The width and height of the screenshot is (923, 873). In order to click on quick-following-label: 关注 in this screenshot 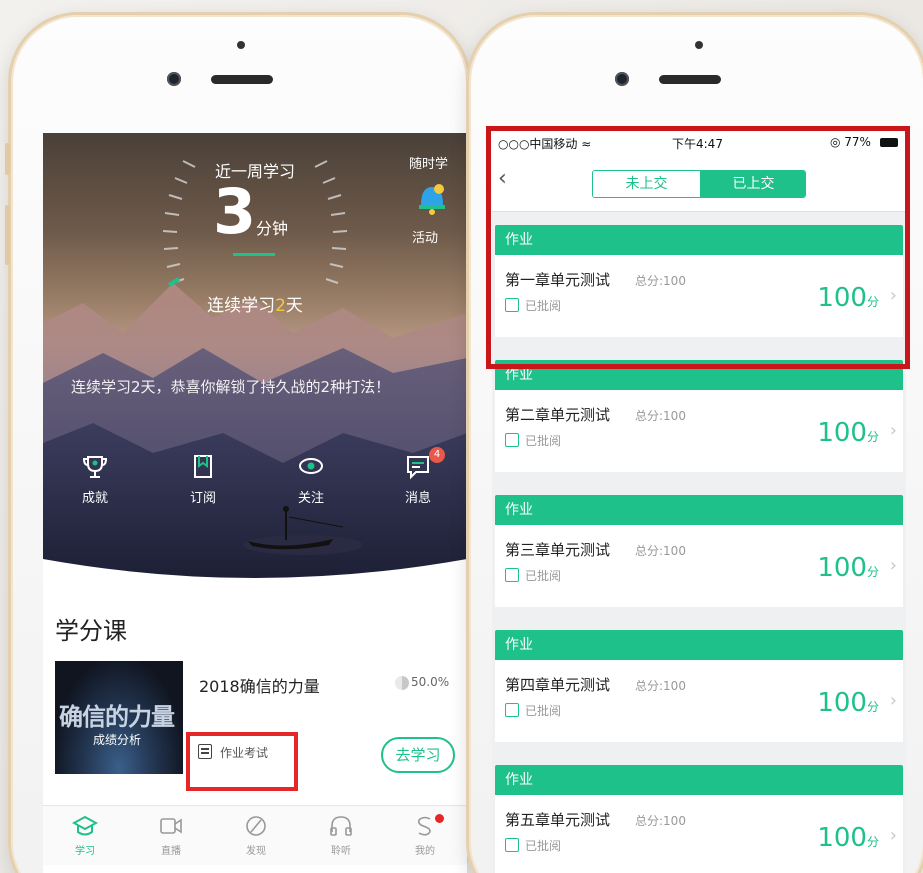, I will do `click(310, 498)`.